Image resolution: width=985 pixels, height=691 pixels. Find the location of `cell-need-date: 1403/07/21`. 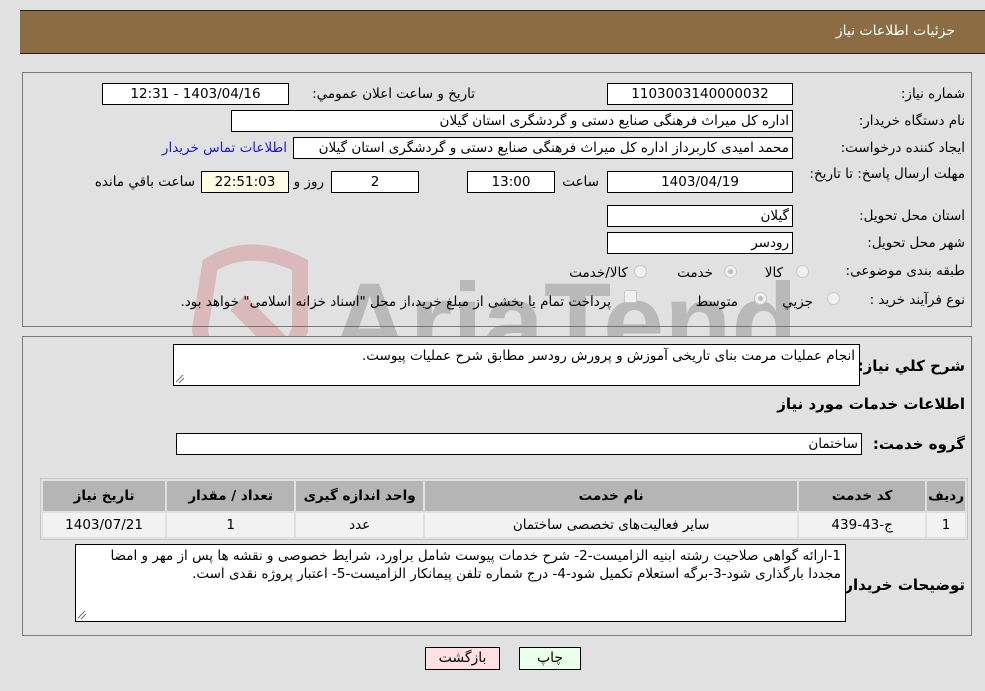

cell-need-date: 1403/07/21 is located at coordinates (104, 525).